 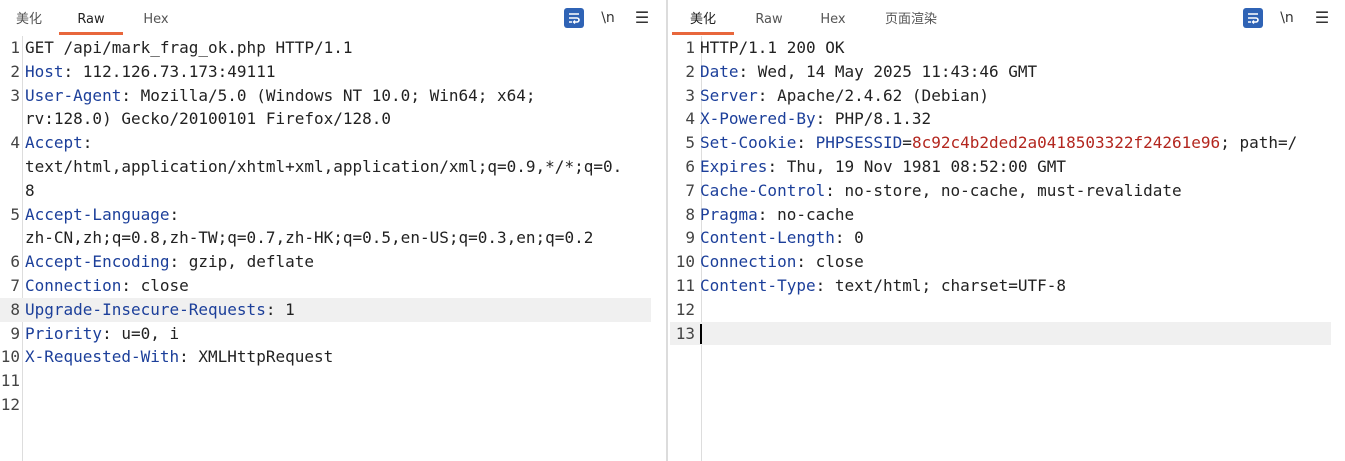 I want to click on line-number: 12, so click(x=10, y=404).